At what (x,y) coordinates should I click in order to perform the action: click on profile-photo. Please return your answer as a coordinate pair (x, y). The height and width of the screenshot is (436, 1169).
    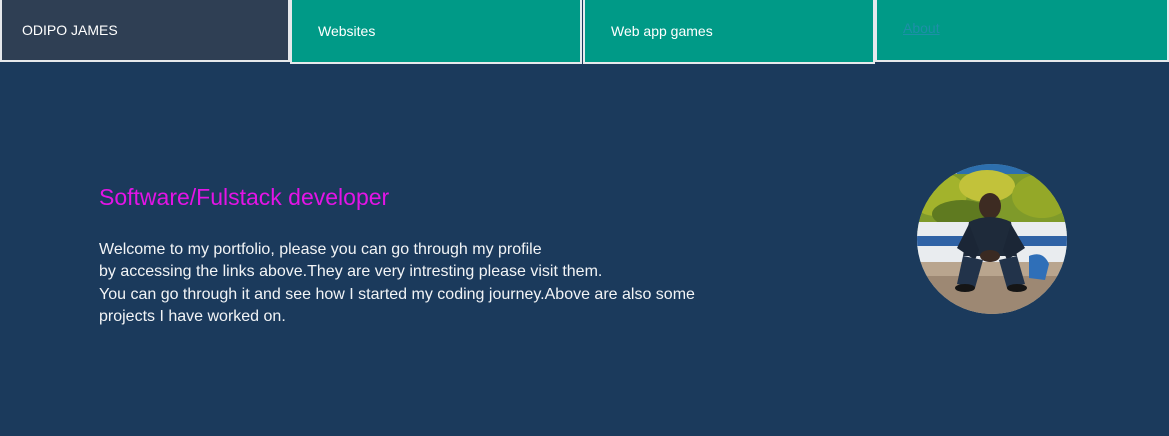
    Looking at the image, I should click on (992, 239).